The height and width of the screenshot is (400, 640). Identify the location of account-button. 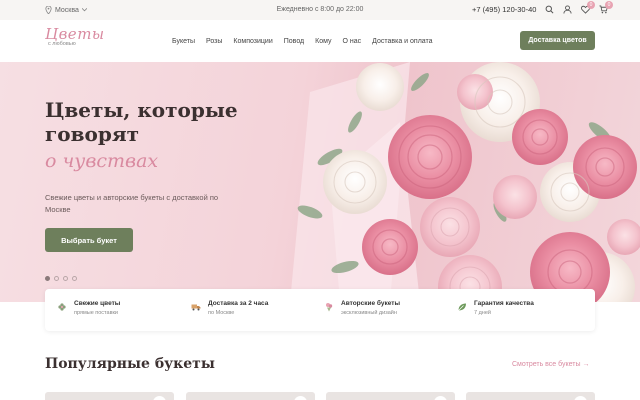
(567, 9).